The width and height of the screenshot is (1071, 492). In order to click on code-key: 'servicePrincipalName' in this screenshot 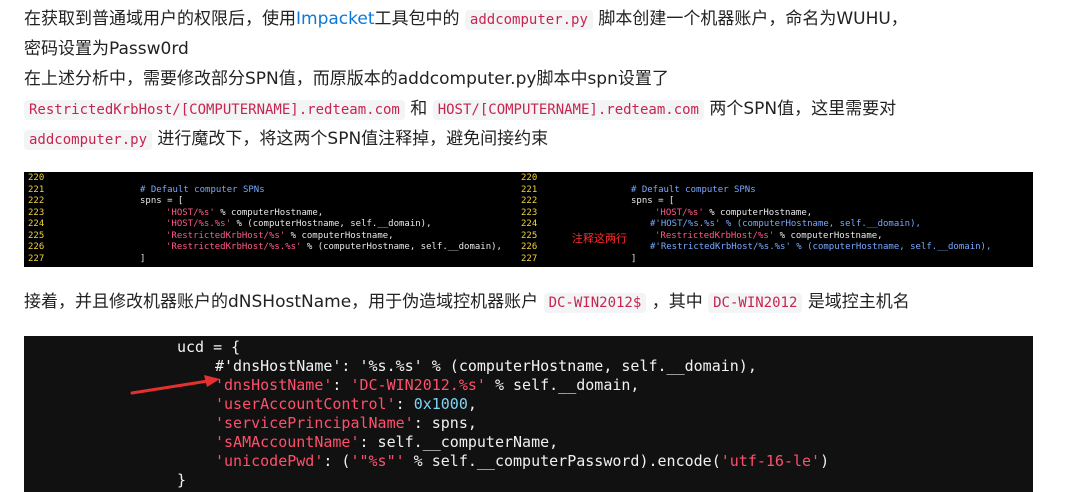, I will do `click(314, 423)`.